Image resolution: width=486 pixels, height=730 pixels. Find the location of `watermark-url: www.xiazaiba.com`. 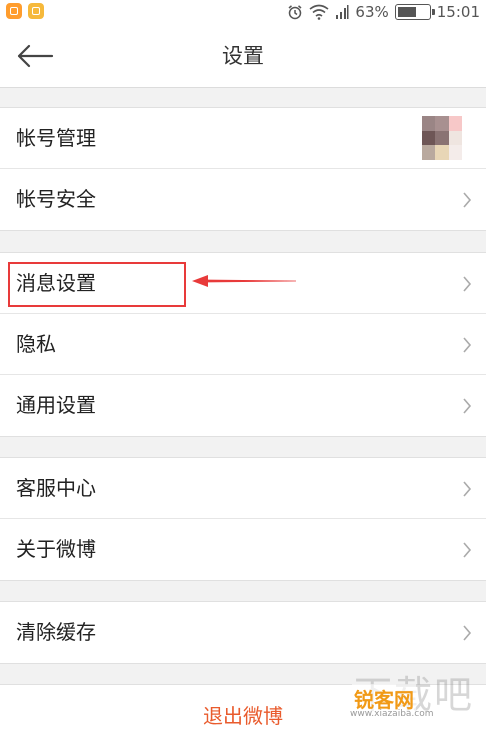

watermark-url: www.xiazaiba.com is located at coordinates (392, 714).